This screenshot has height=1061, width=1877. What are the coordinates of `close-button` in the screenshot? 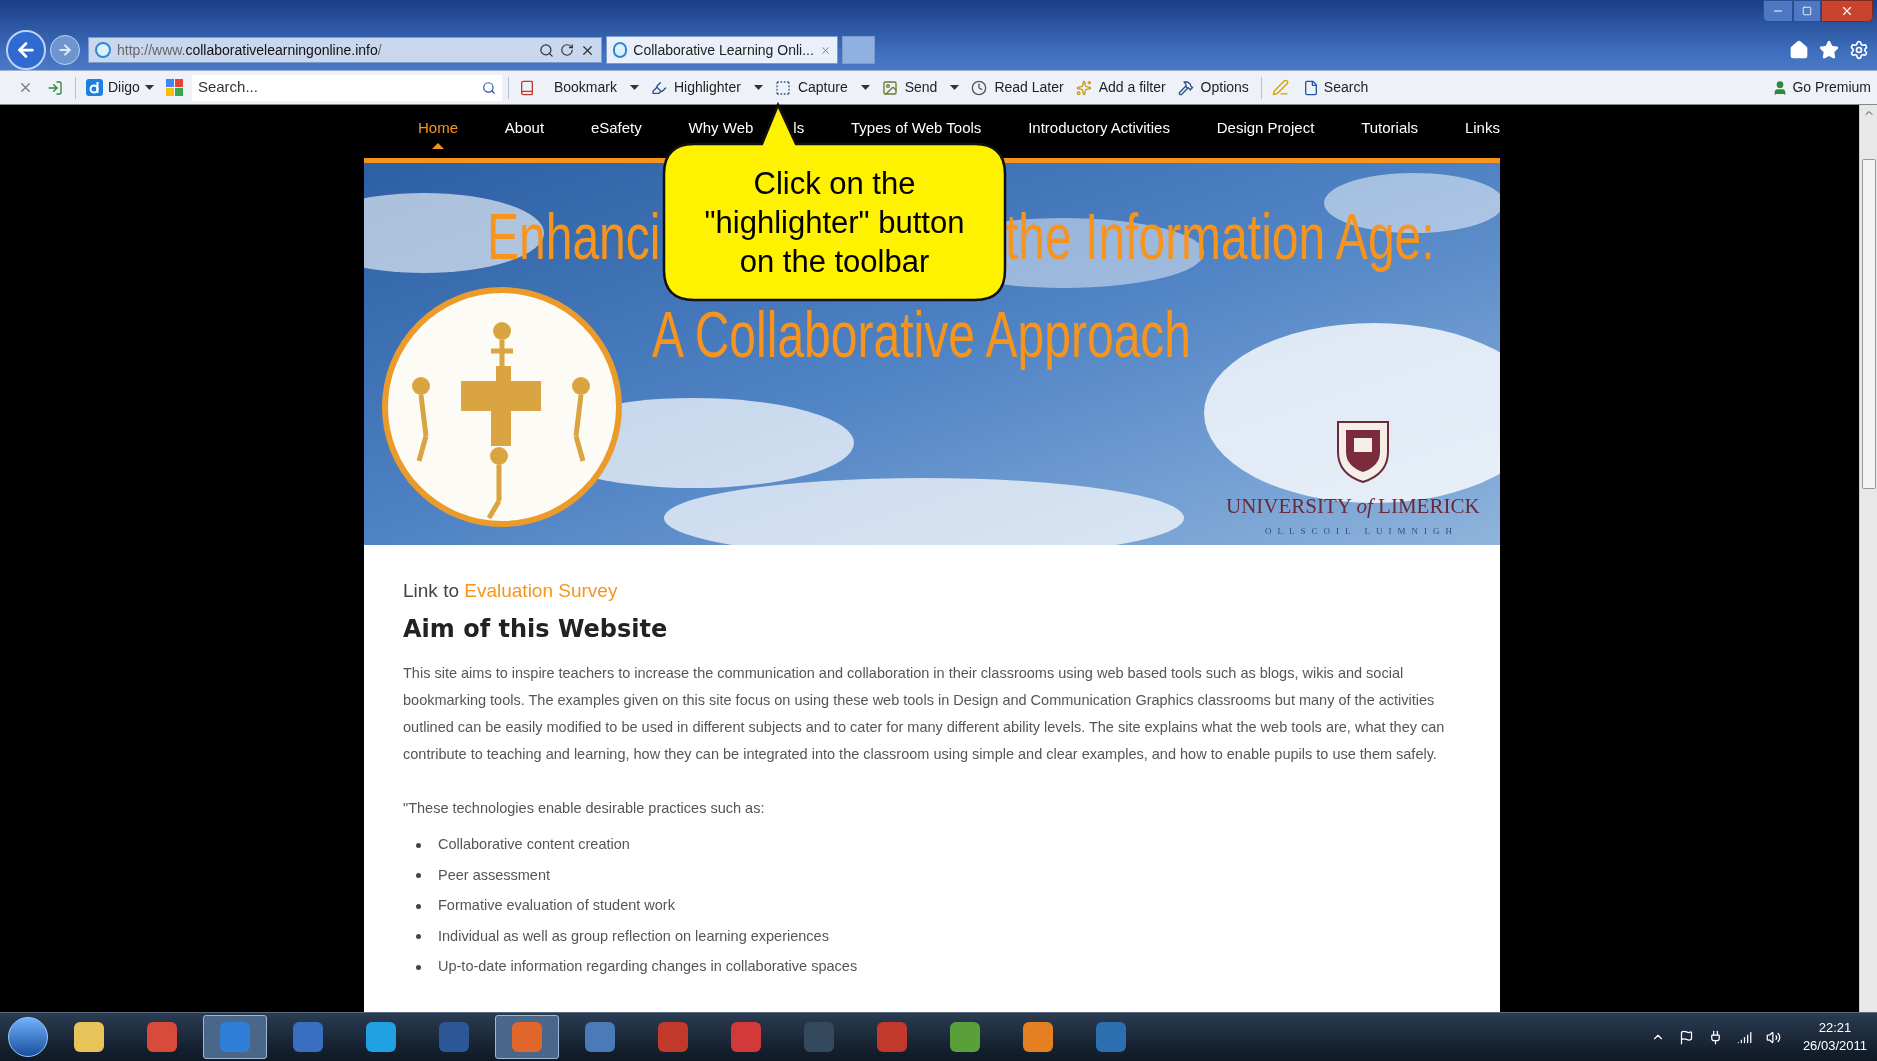 It's located at (1847, 11).